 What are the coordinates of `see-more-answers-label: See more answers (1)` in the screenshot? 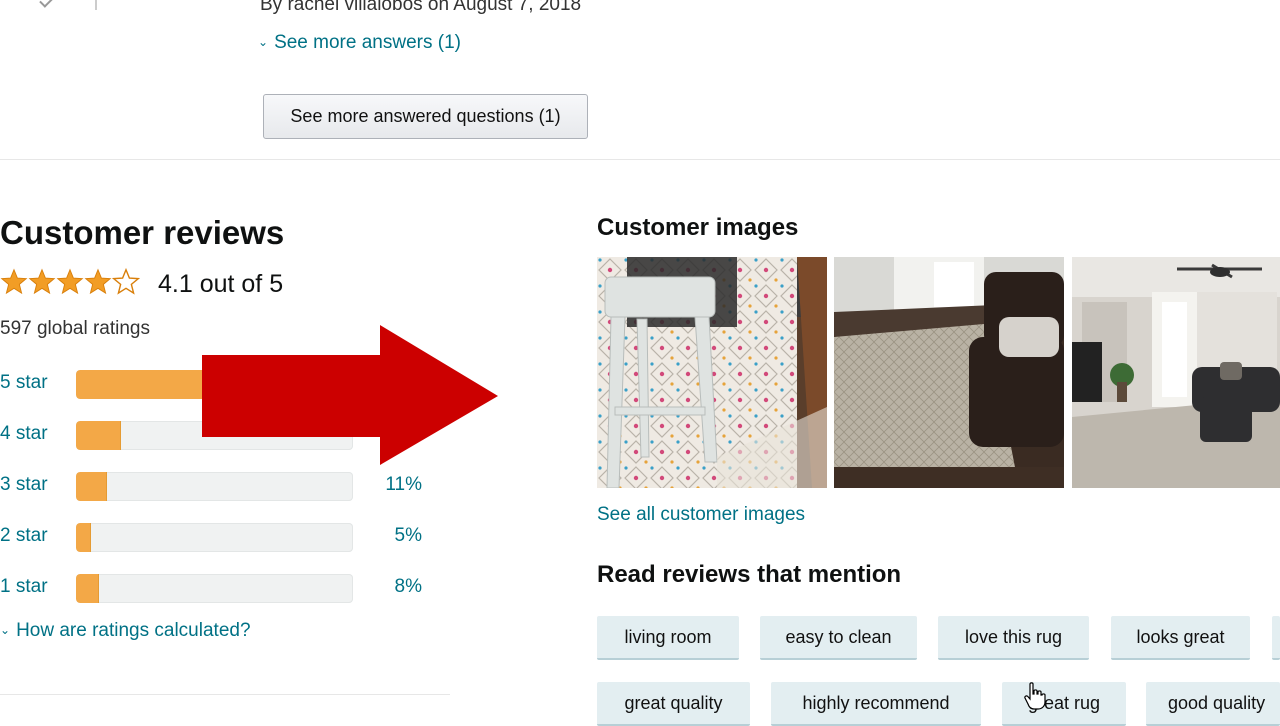 It's located at (367, 42).